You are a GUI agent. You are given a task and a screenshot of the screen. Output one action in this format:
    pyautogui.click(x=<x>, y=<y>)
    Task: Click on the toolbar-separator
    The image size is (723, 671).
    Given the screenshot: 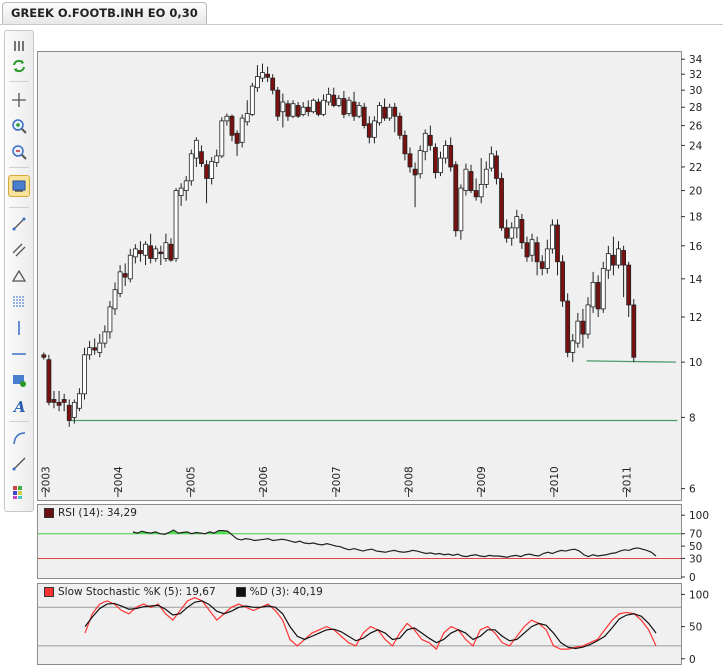 What is the action you would take?
    pyautogui.click(x=19, y=421)
    